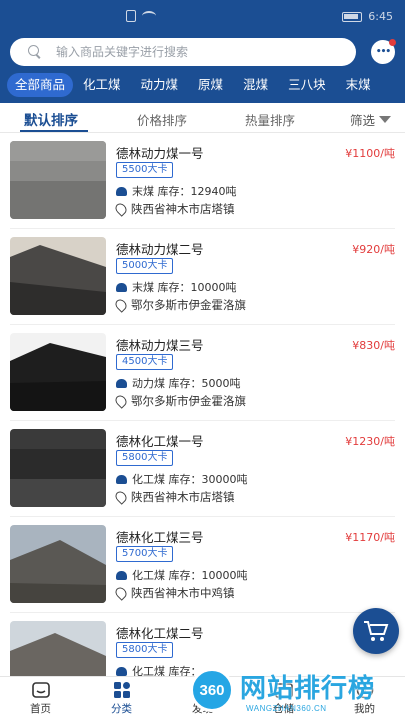  Describe the element at coordinates (202, 17) in the screenshot. I see `status-bar: 6:45` at that location.